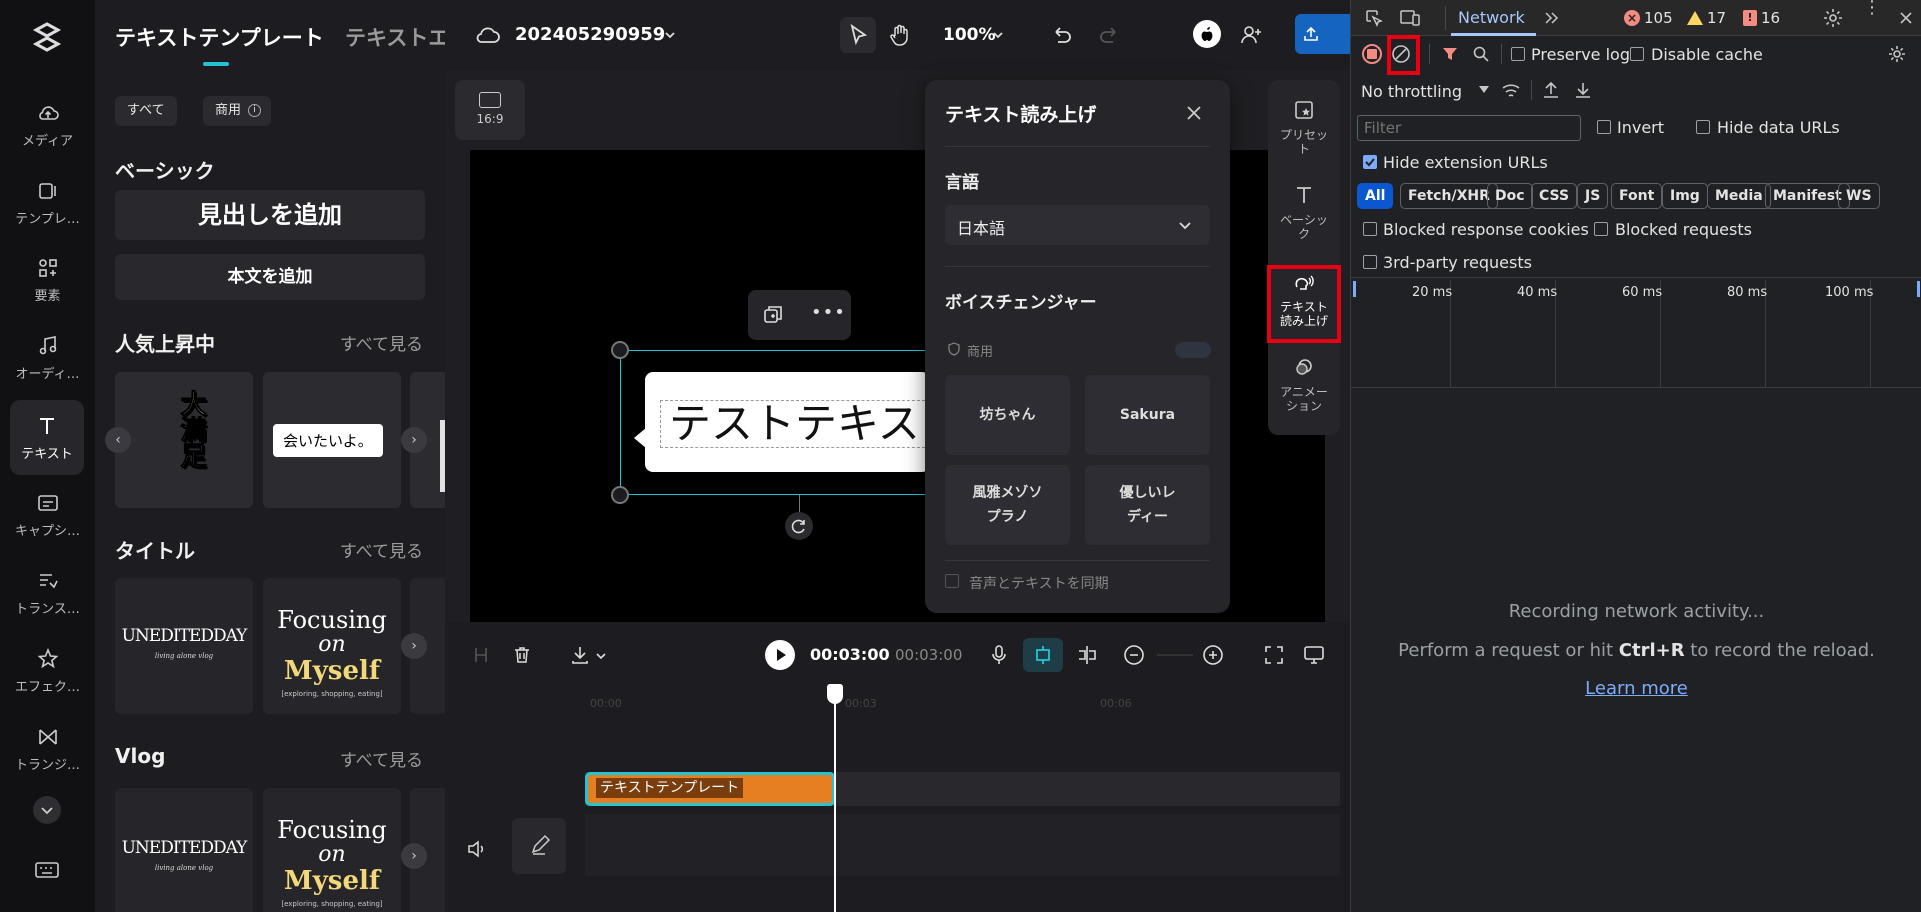  I want to click on inspect-element-icon, so click(1374, 18).